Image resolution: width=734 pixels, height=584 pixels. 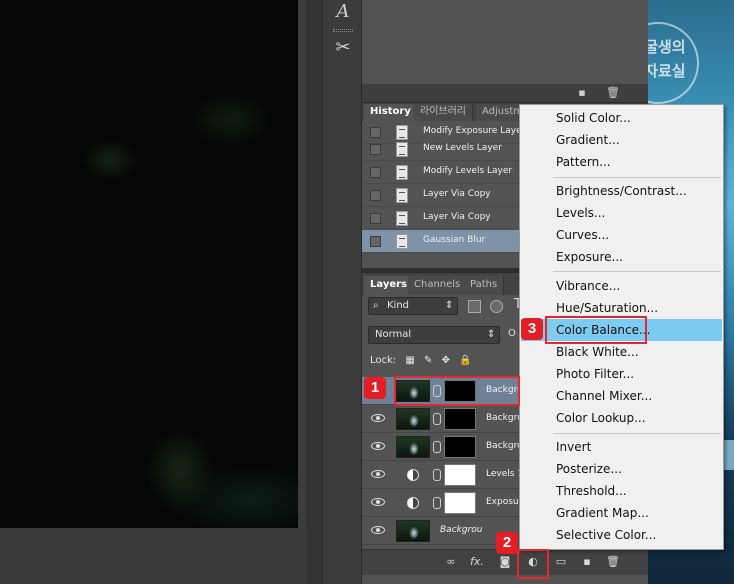 What do you see at coordinates (505, 562) in the screenshot?
I see `add-mask-icon: ◙` at bounding box center [505, 562].